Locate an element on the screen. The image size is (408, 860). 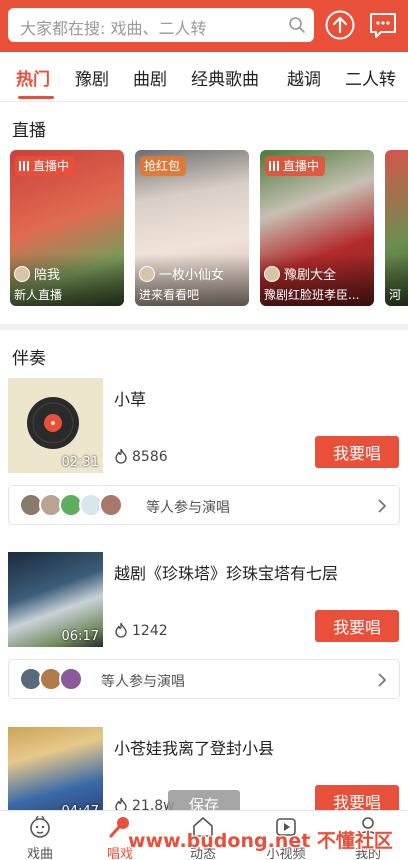
play-count: 1242 is located at coordinates (141, 630).